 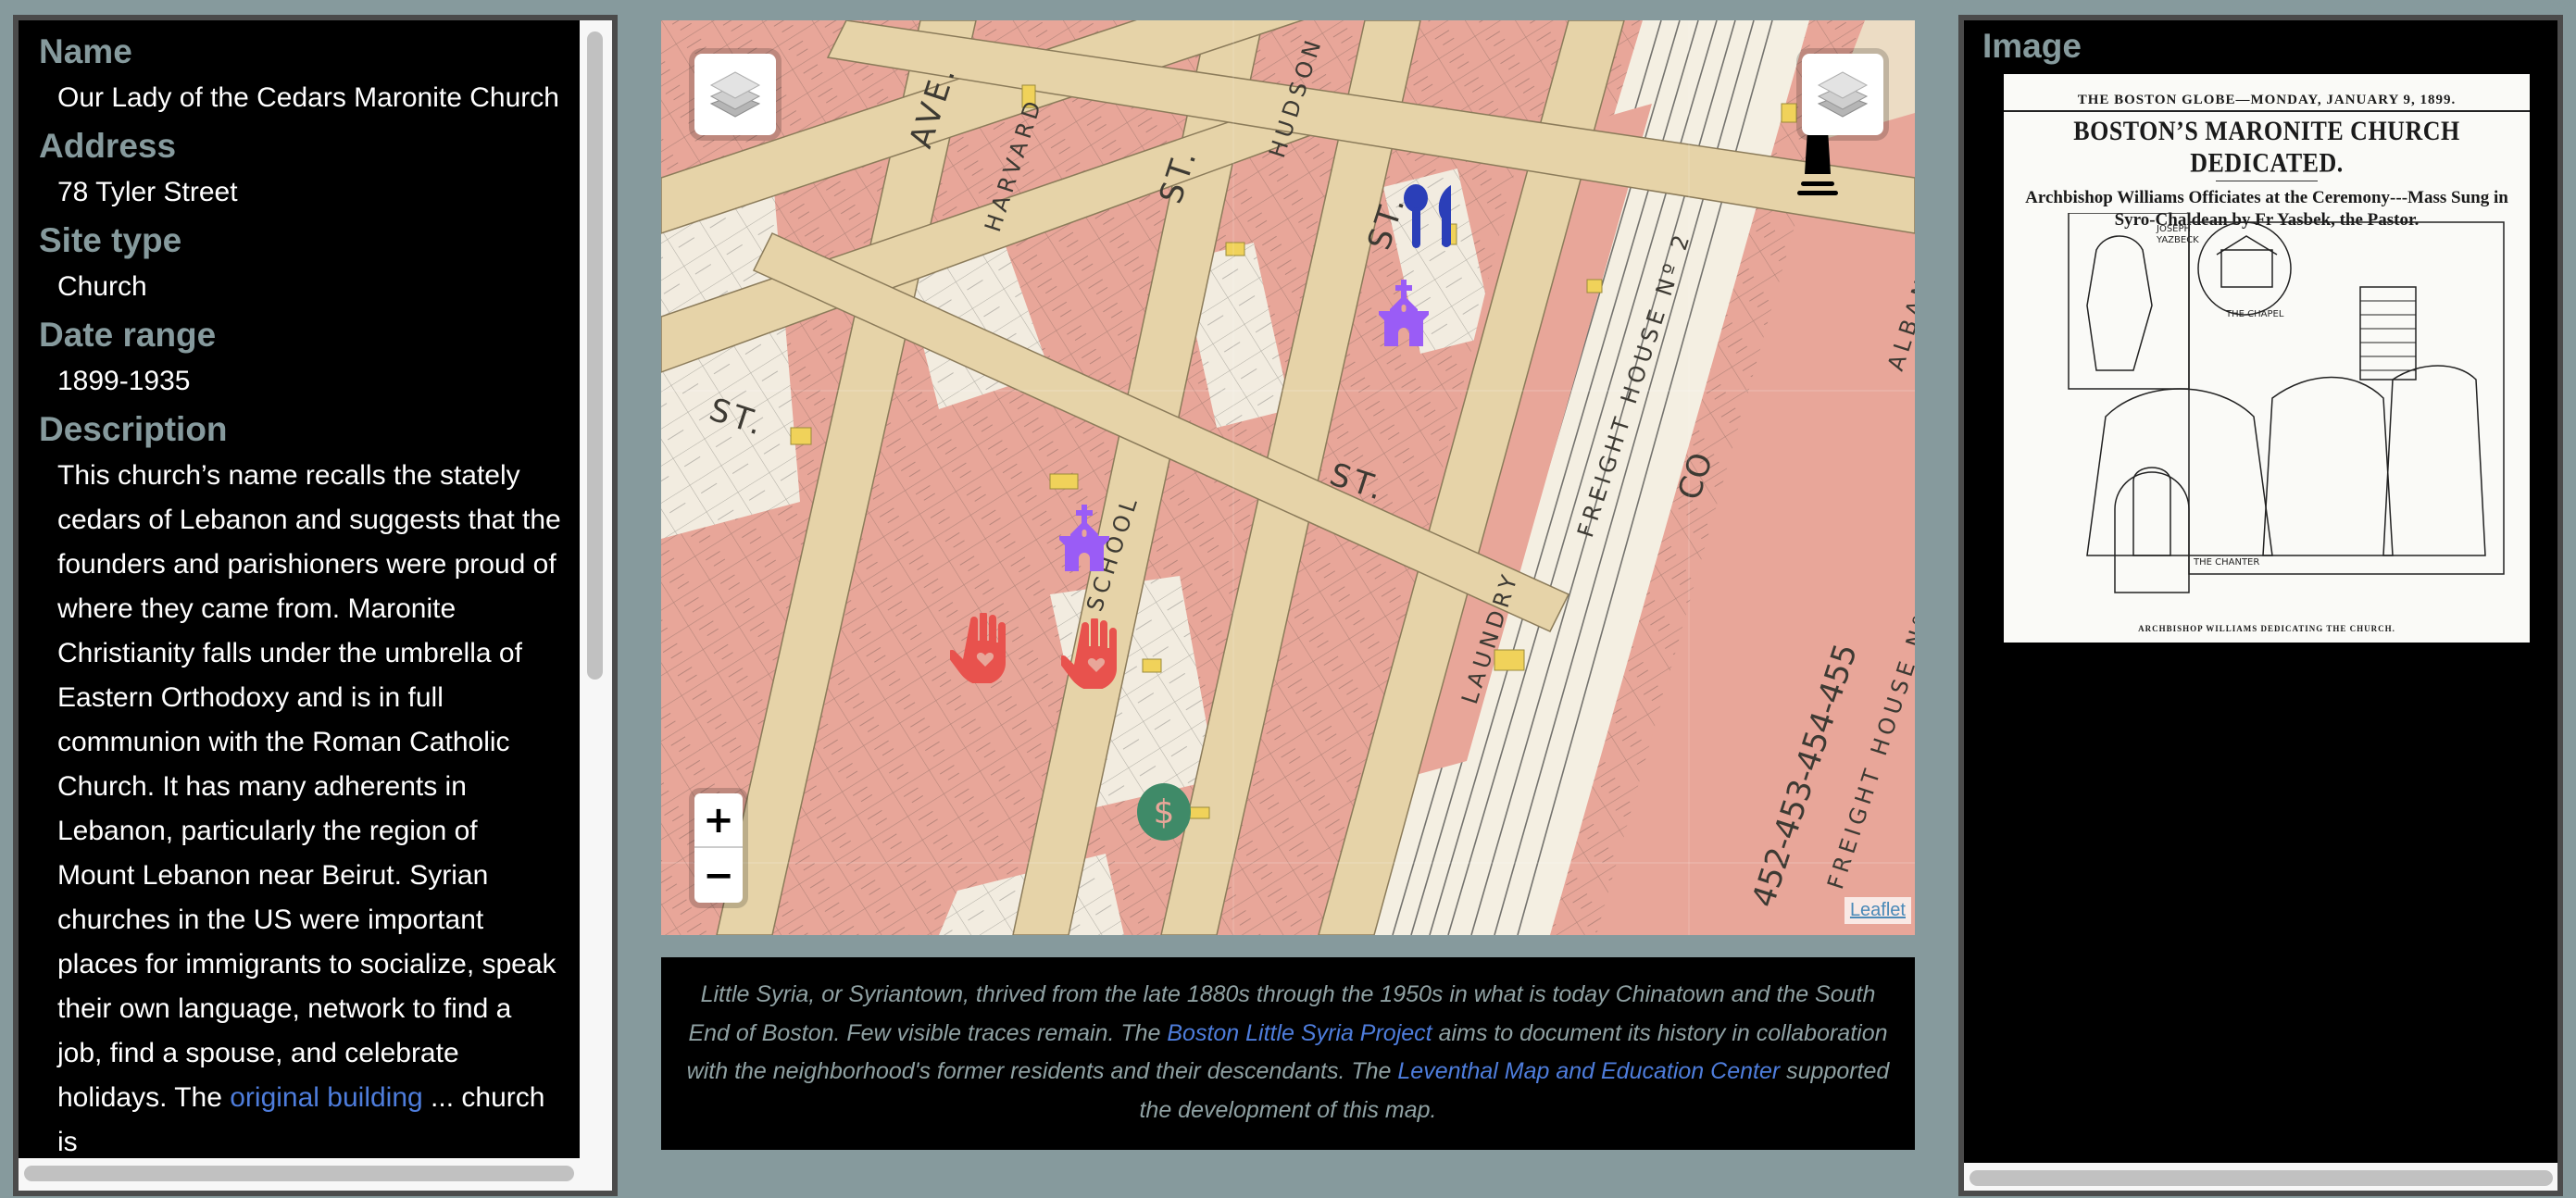 What do you see at coordinates (108, 146) in the screenshot?
I see `address-label: Address` at bounding box center [108, 146].